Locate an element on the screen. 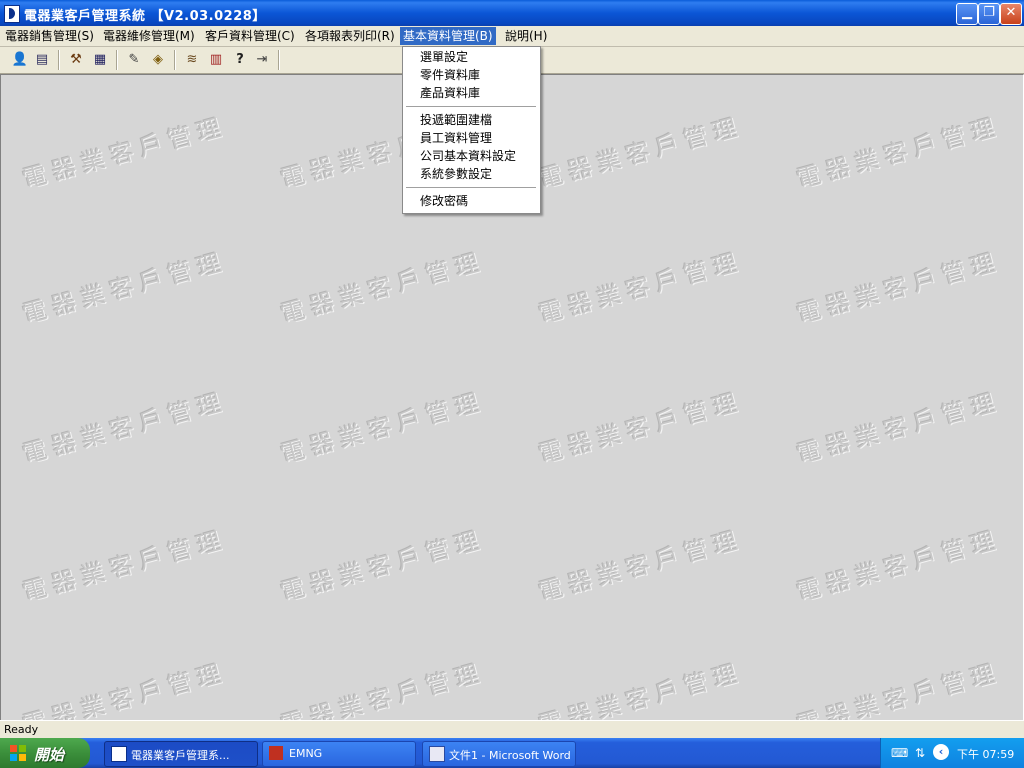  window-title: 電器業客戶管理系統 【V2.03.0228】 is located at coordinates (145, 16).